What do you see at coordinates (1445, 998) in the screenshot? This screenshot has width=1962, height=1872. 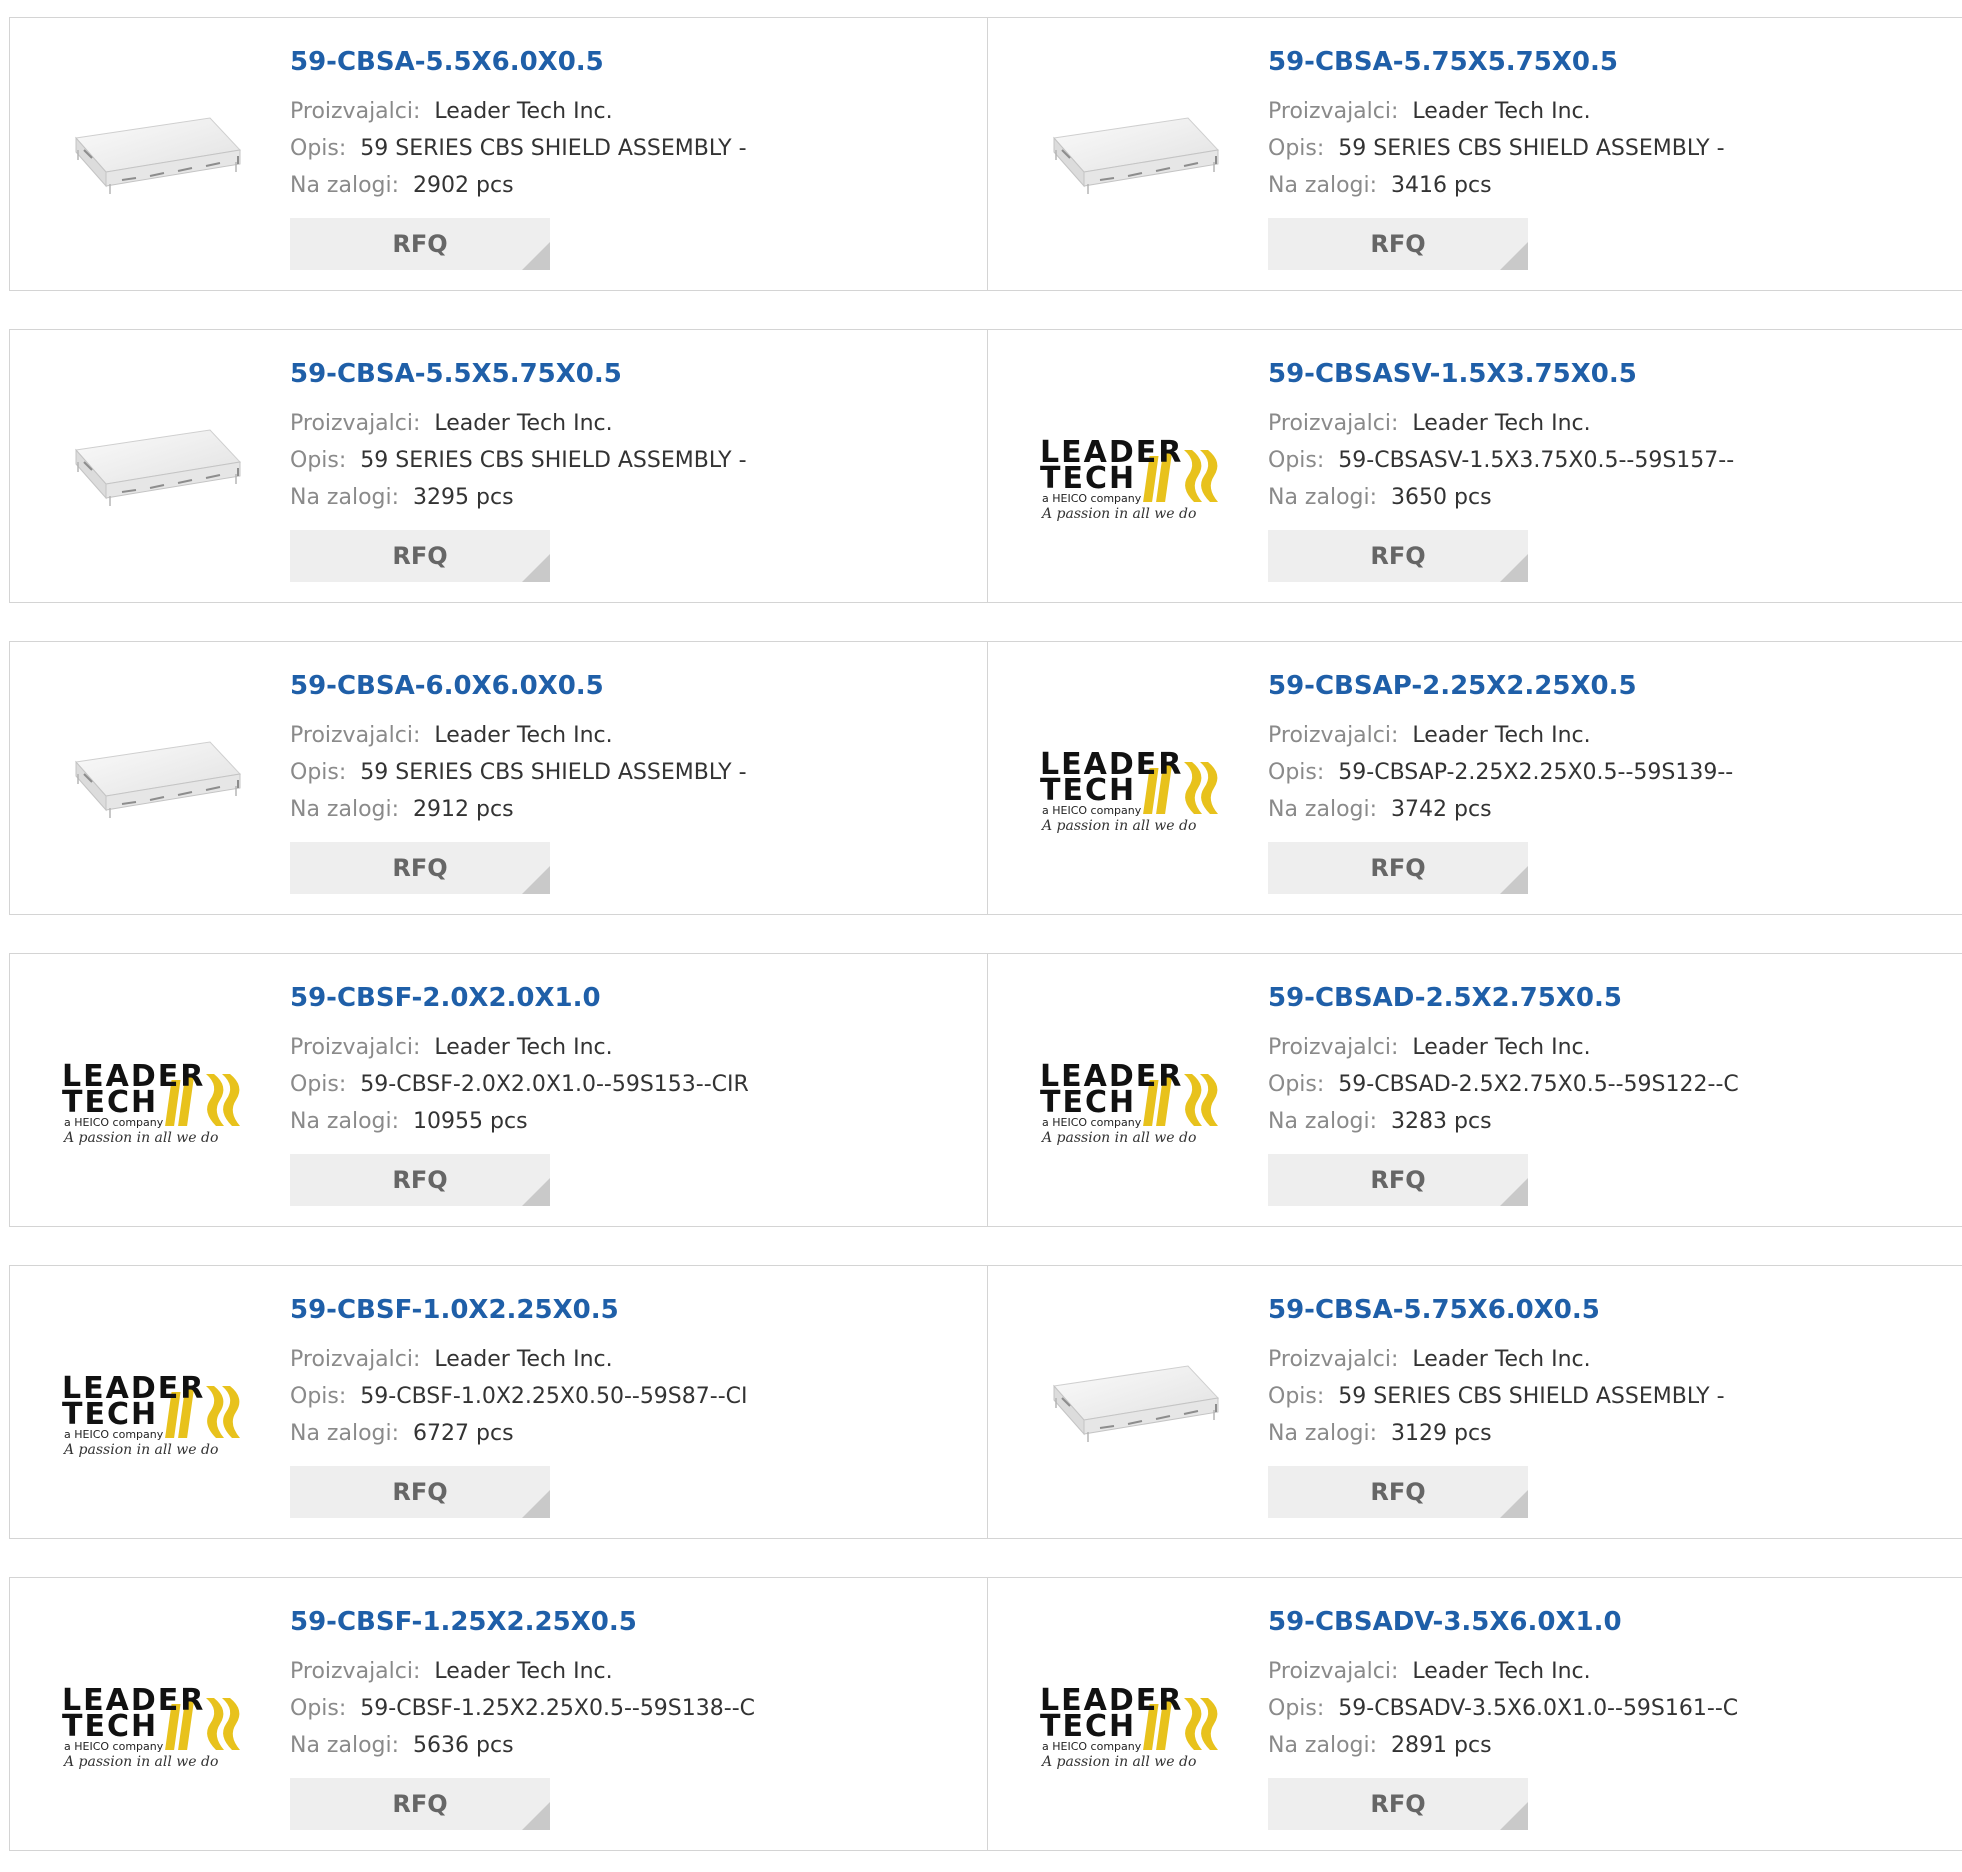 I see `product-title-link: 59-CBSAD-2.5X2.75X0.5` at bounding box center [1445, 998].